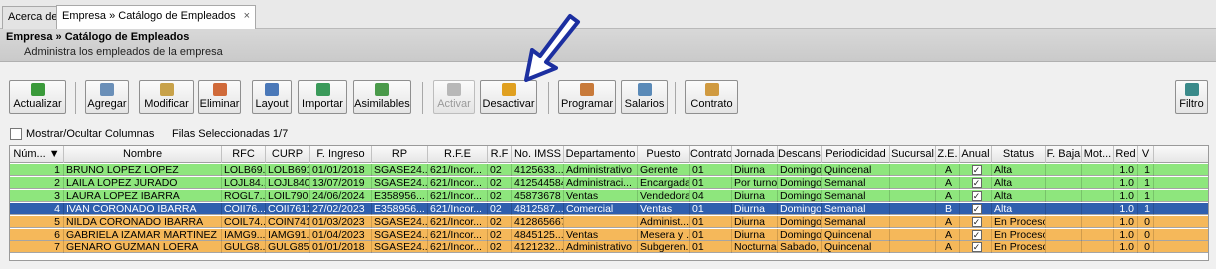 The image size is (1216, 269). What do you see at coordinates (272, 97) in the screenshot?
I see `layout-button: Layout` at bounding box center [272, 97].